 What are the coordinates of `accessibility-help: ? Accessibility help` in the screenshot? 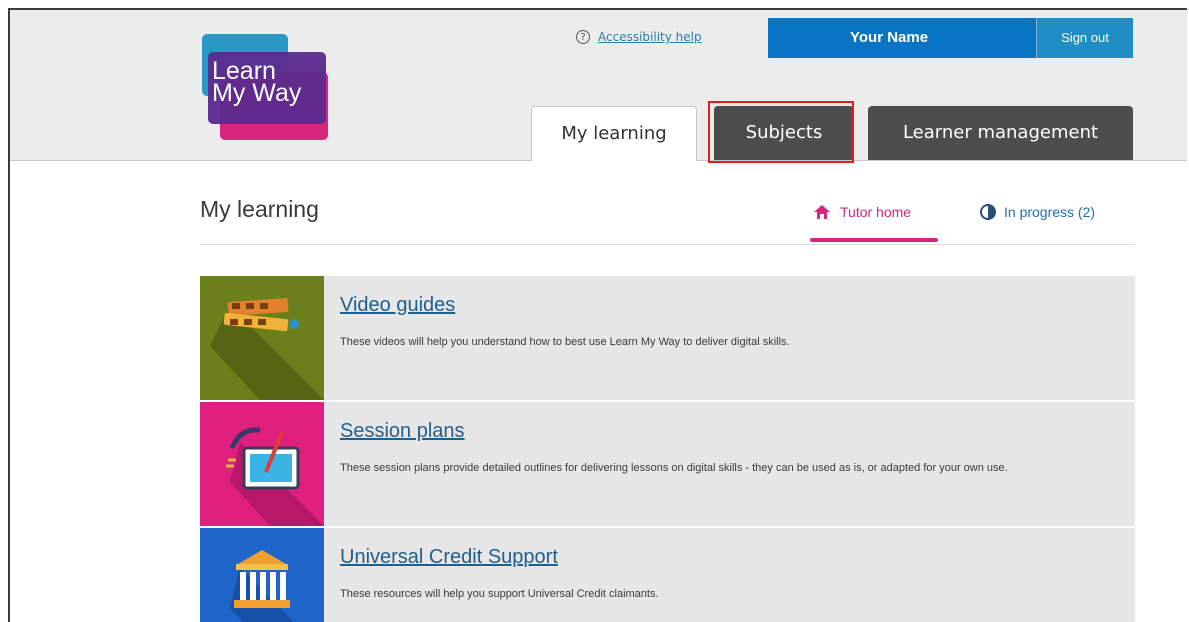 It's located at (639, 37).